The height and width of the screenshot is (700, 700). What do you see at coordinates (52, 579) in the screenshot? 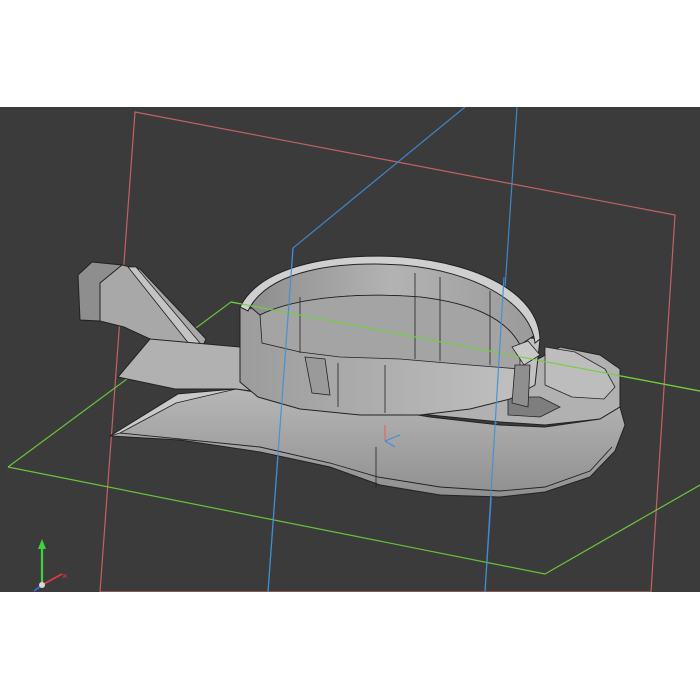
I see `x-axis-arrow` at bounding box center [52, 579].